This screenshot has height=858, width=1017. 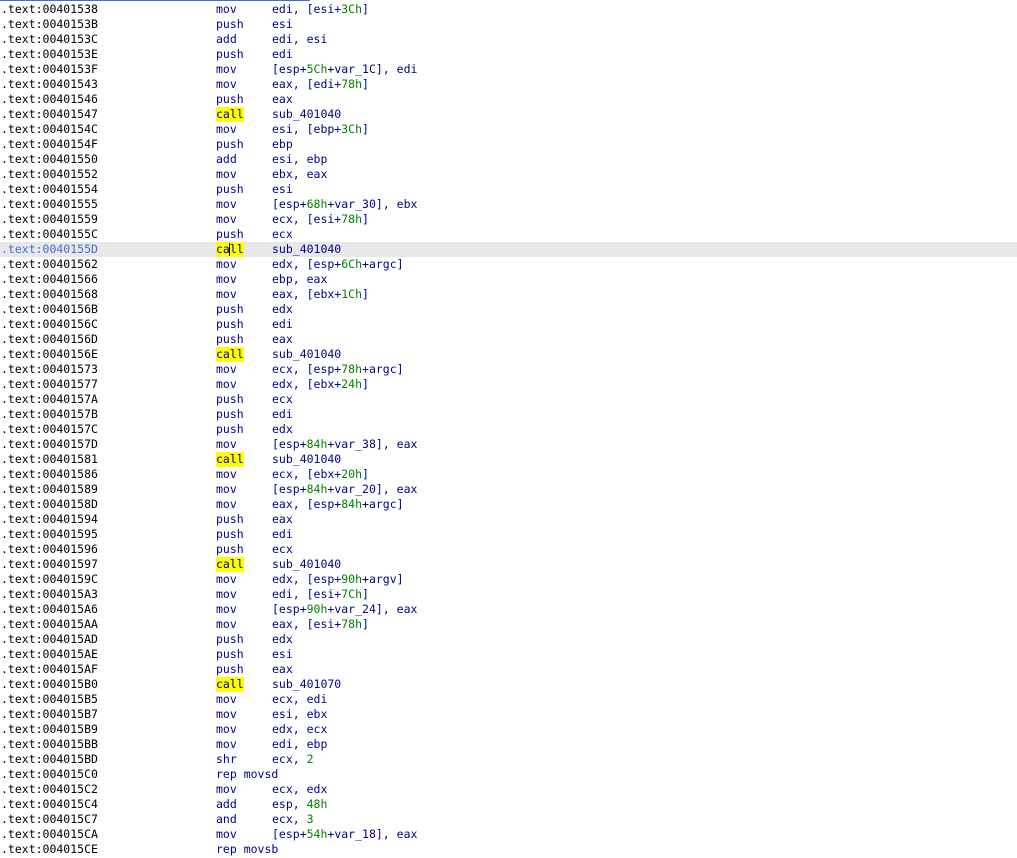 I want to click on operand-text: ecx,, so click(x=289, y=819).